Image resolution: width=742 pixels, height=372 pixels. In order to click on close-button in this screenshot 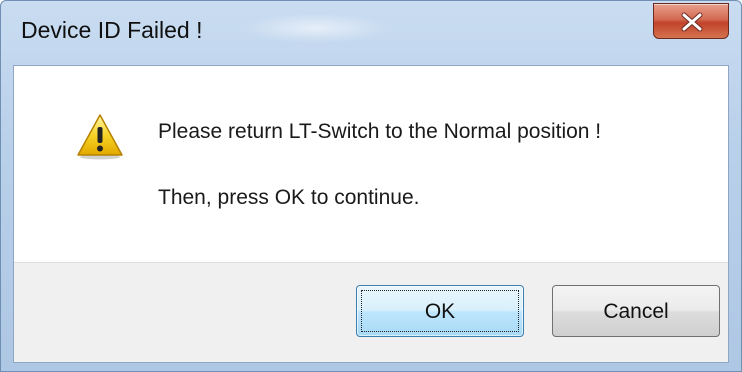, I will do `click(691, 21)`.